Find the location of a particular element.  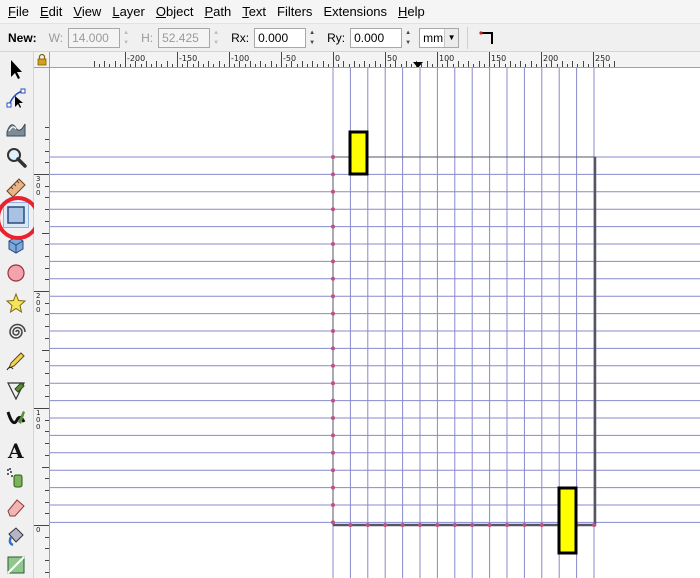

ry-spin-arrows: ▲ ▼ is located at coordinates (408, 38).